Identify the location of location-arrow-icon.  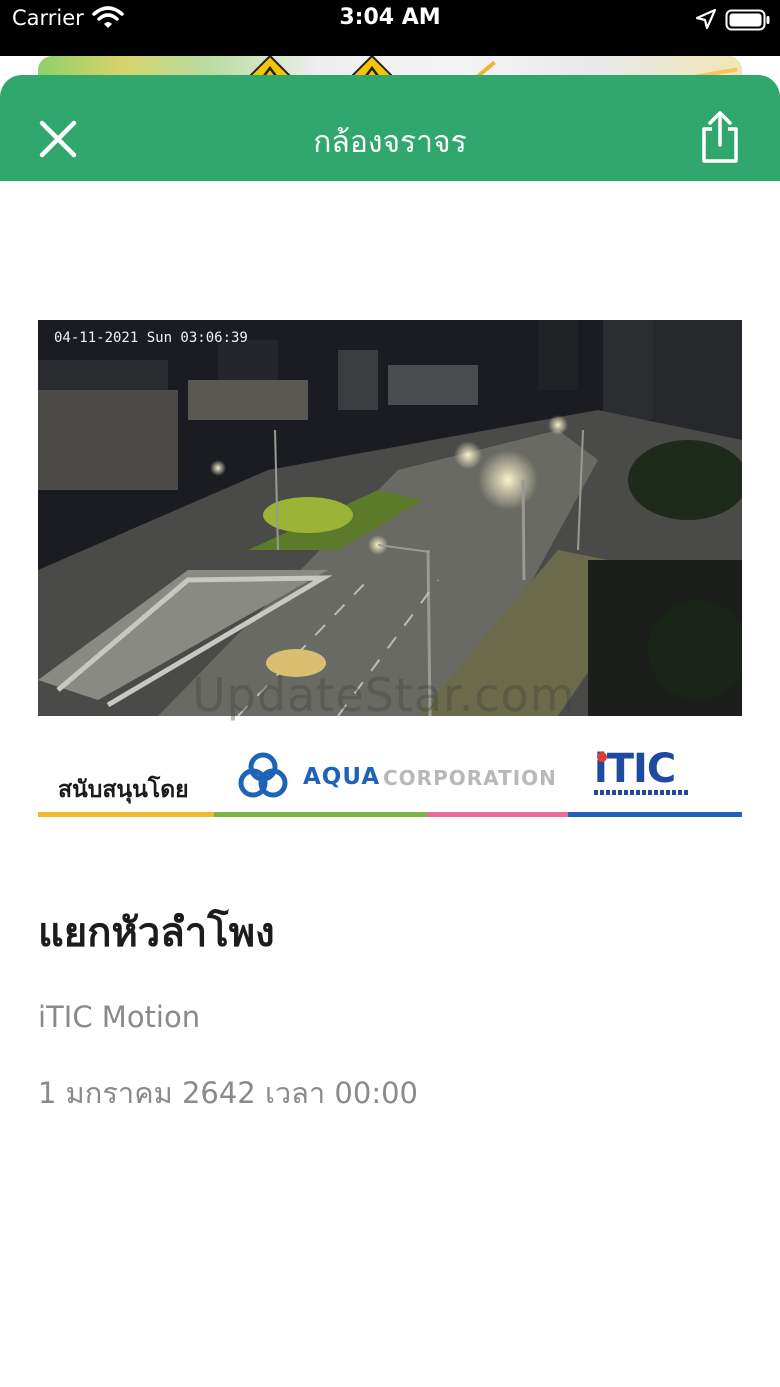
(706, 21).